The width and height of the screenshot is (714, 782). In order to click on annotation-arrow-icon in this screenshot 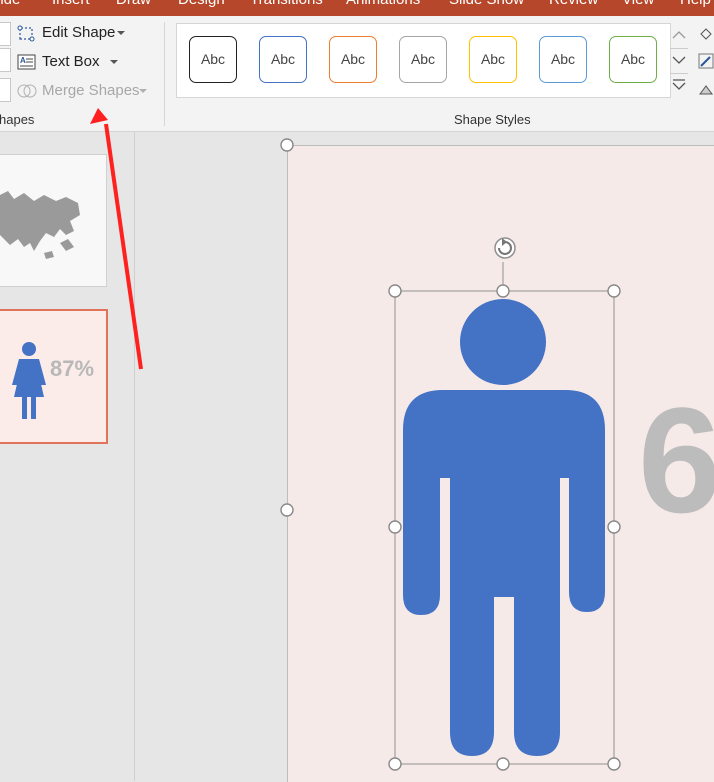, I will do `click(116, 239)`.